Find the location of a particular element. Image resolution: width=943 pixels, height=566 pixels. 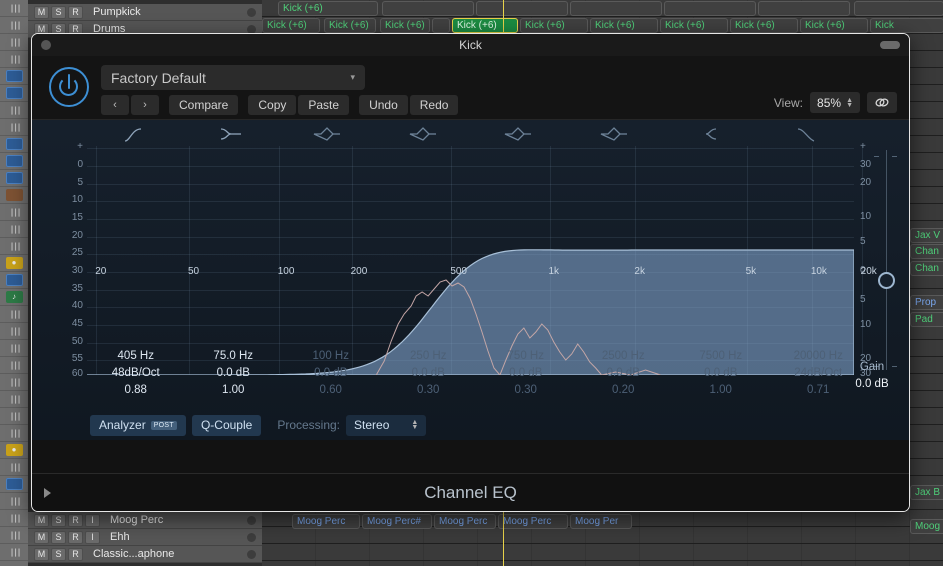

plugin-titlebar: Kick is located at coordinates (470, 45).